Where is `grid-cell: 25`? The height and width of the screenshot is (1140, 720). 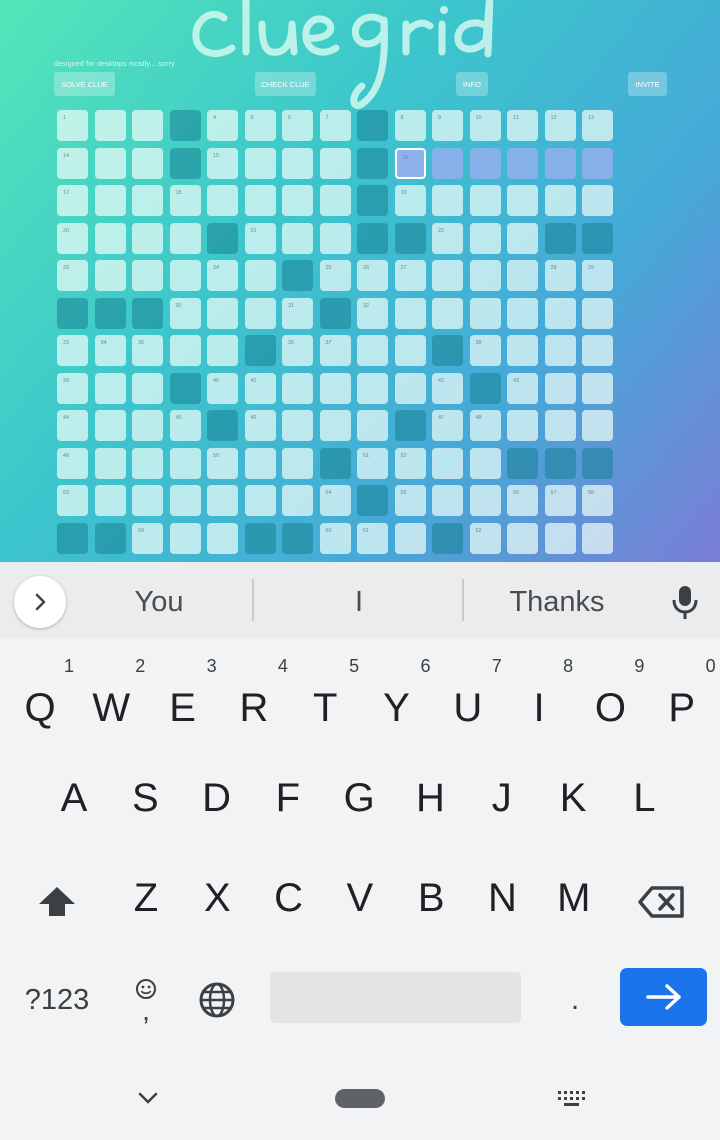 grid-cell: 25 is located at coordinates (335, 275).